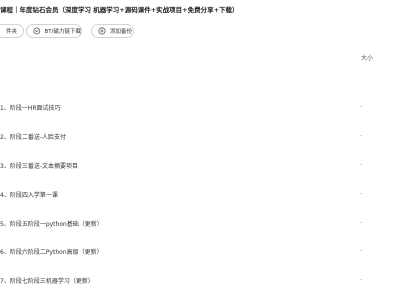  I want to click on list-item: 6、阶段六阶段二Python高级（更新） -, so click(199, 253).